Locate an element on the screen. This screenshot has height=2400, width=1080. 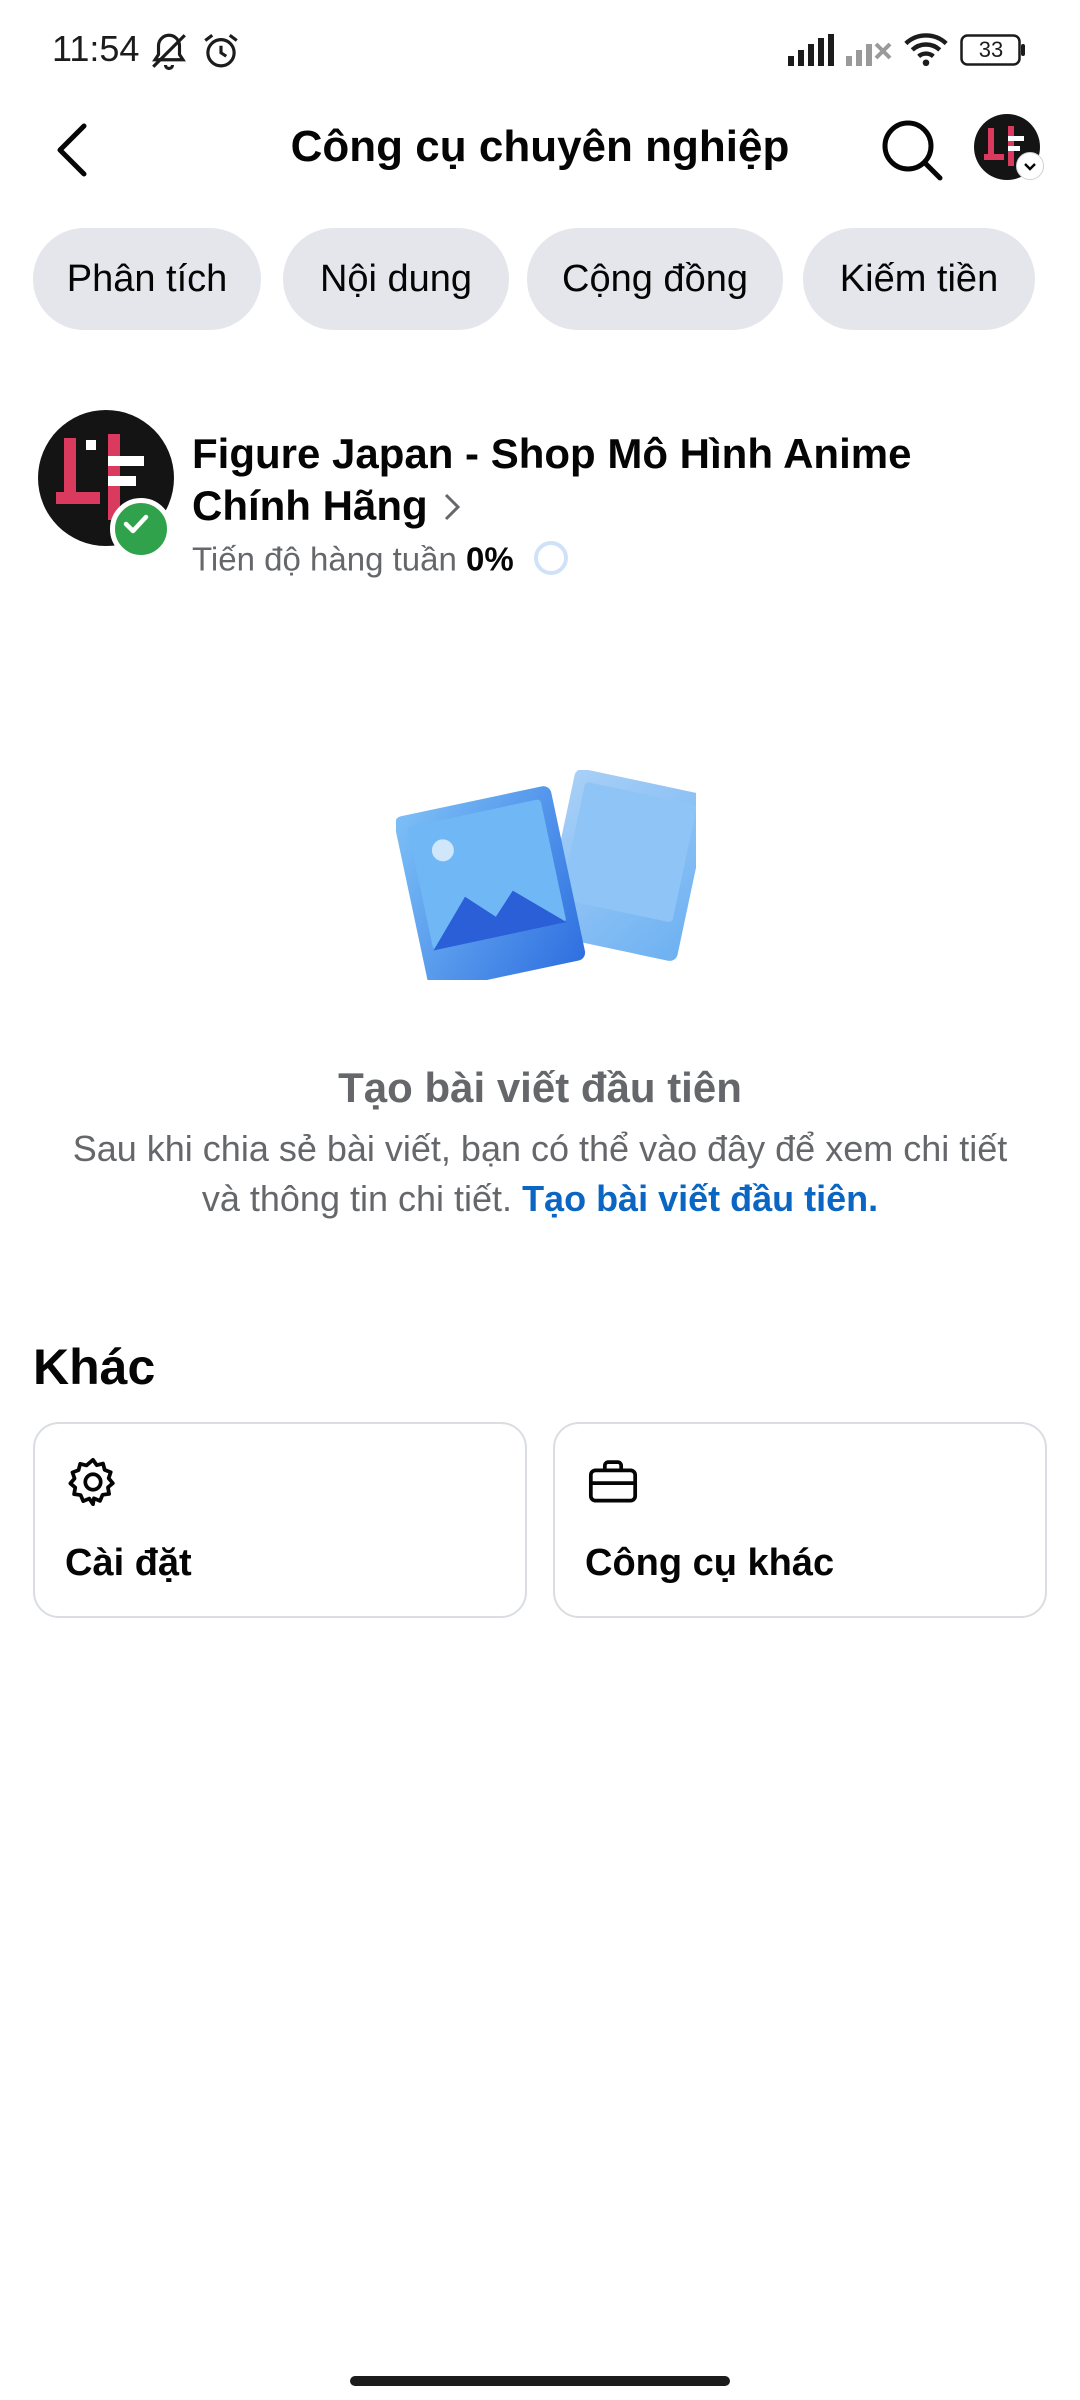
weekly-progress-value: 0% is located at coordinates (490, 559).